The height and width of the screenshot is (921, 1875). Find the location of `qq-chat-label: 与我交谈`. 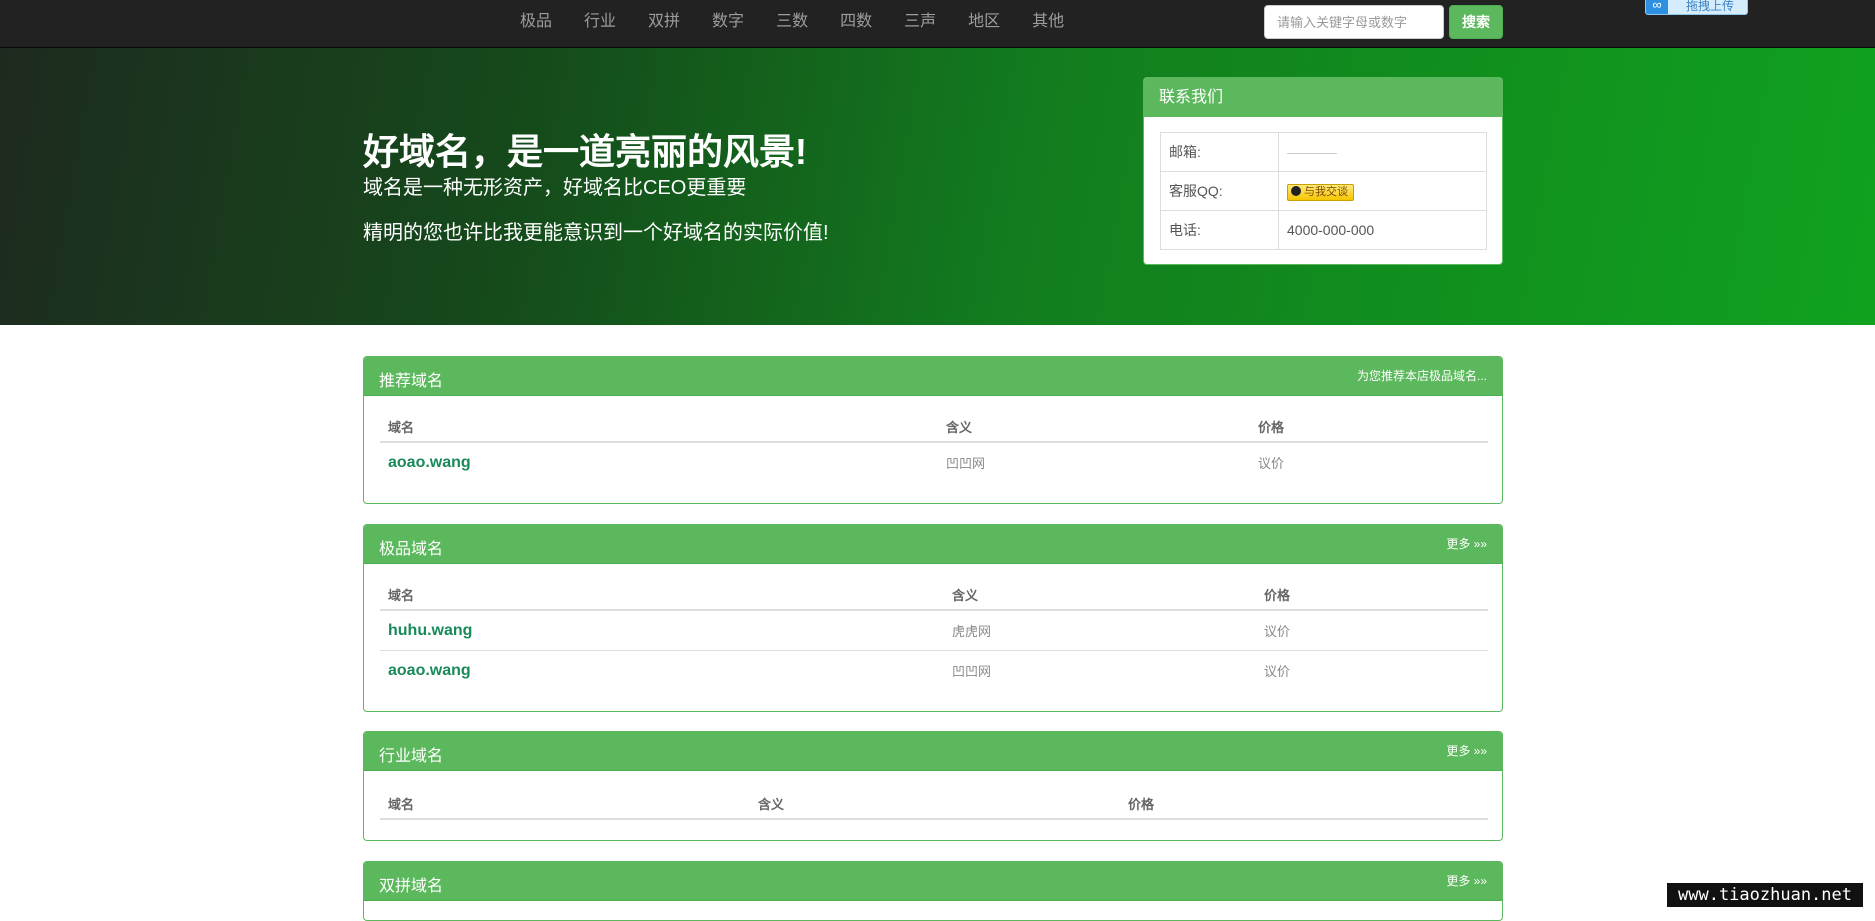

qq-chat-label: 与我交谈 is located at coordinates (1326, 191).